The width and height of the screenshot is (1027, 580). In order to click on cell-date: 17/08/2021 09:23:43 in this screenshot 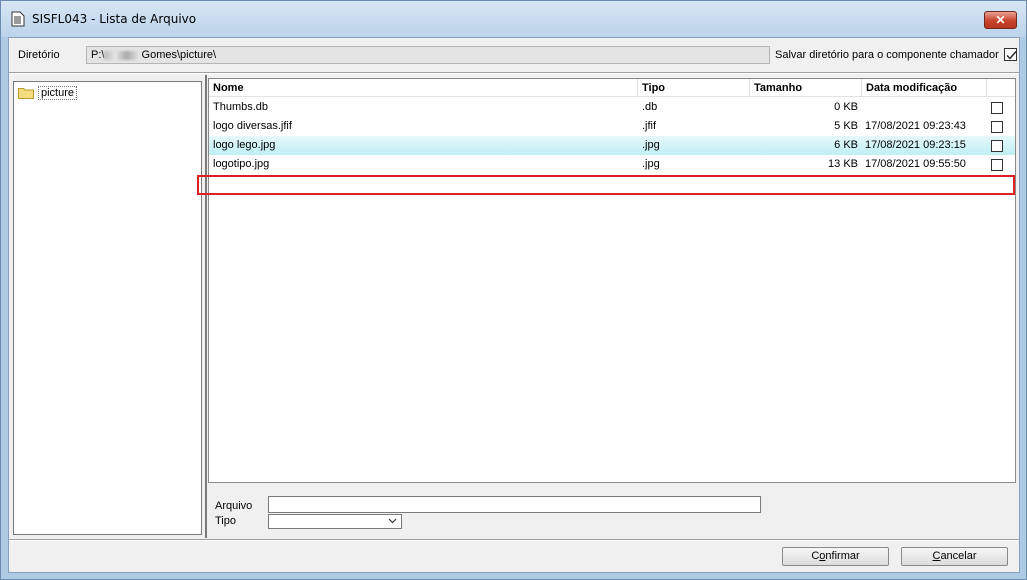, I will do `click(915, 126)`.